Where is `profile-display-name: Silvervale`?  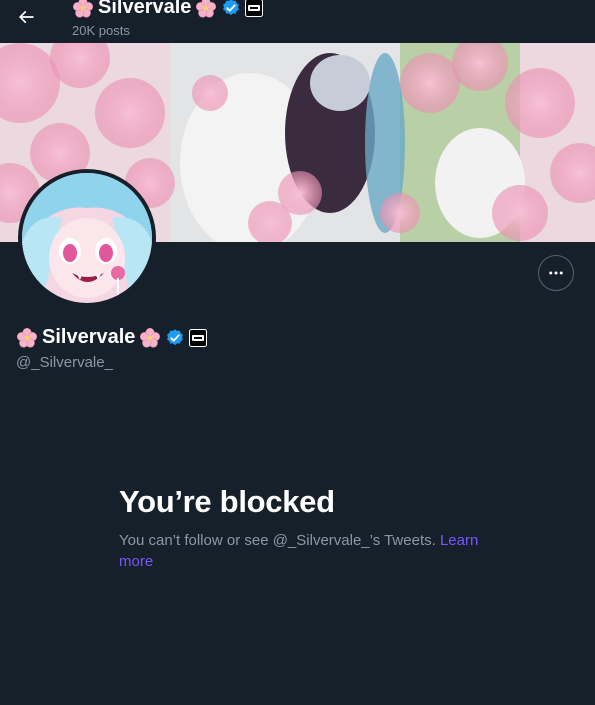 profile-display-name: Silvervale is located at coordinates (89, 337).